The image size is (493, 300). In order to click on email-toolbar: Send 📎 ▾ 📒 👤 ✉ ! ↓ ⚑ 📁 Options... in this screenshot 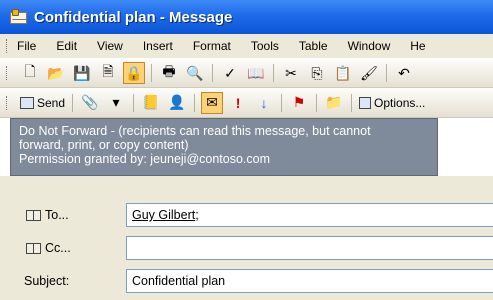, I will do `click(246, 103)`.